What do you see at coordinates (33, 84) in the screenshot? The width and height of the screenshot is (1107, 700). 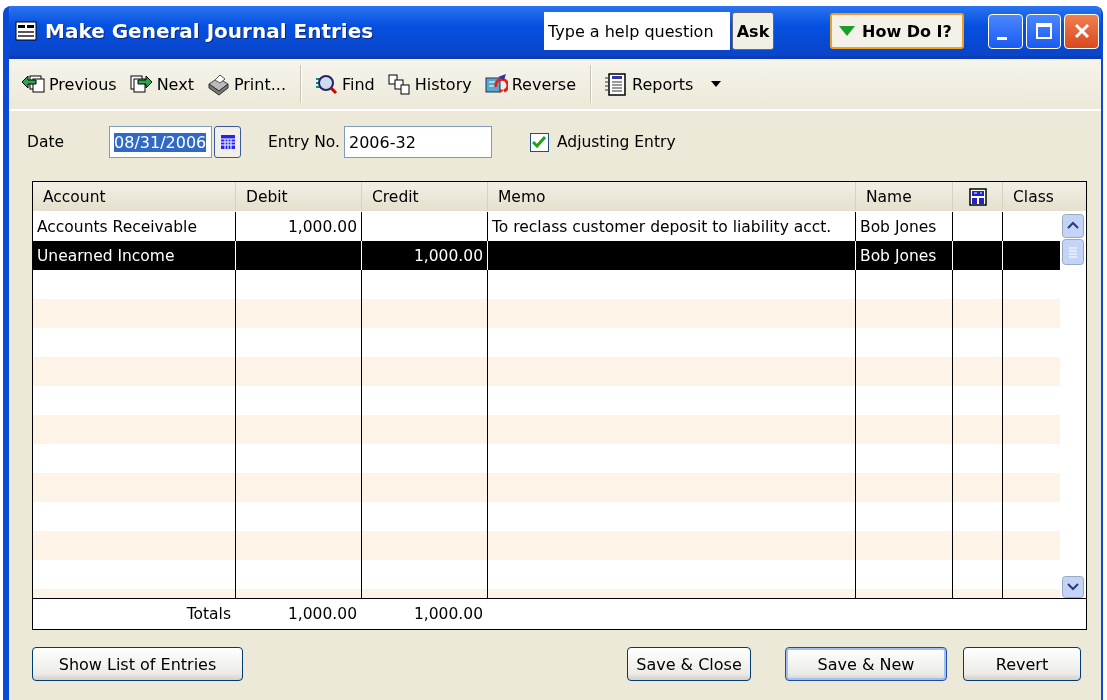 I see `arrow-left-icon` at bounding box center [33, 84].